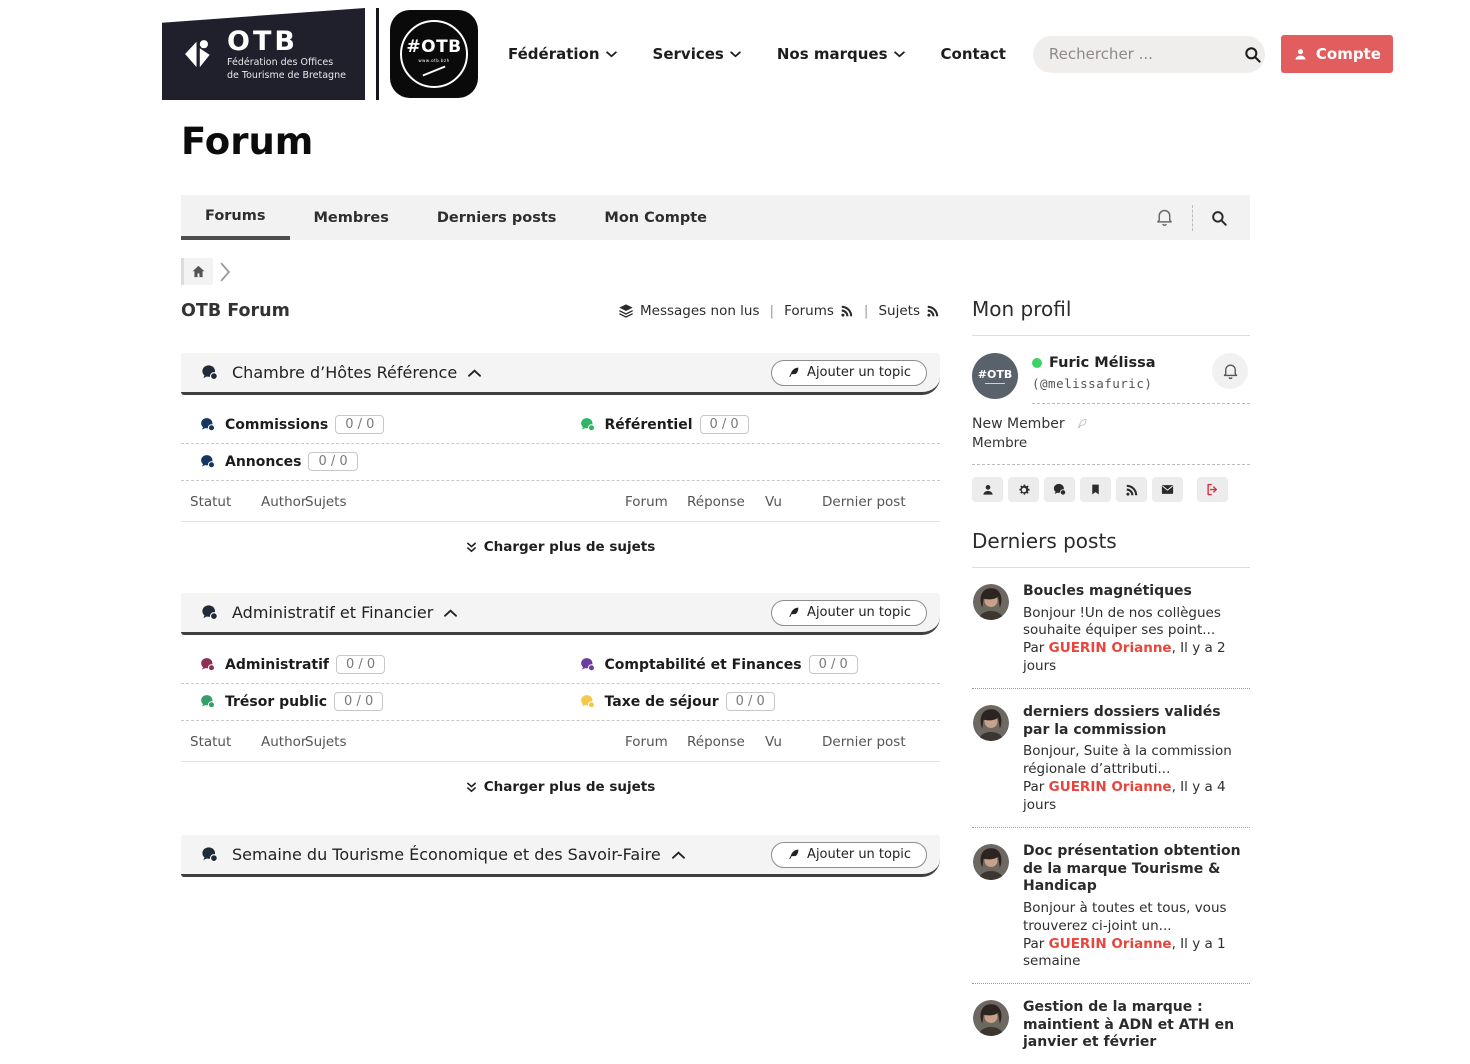  Describe the element at coordinates (434, 46) in the screenshot. I see `badge-text: #OTB` at that location.